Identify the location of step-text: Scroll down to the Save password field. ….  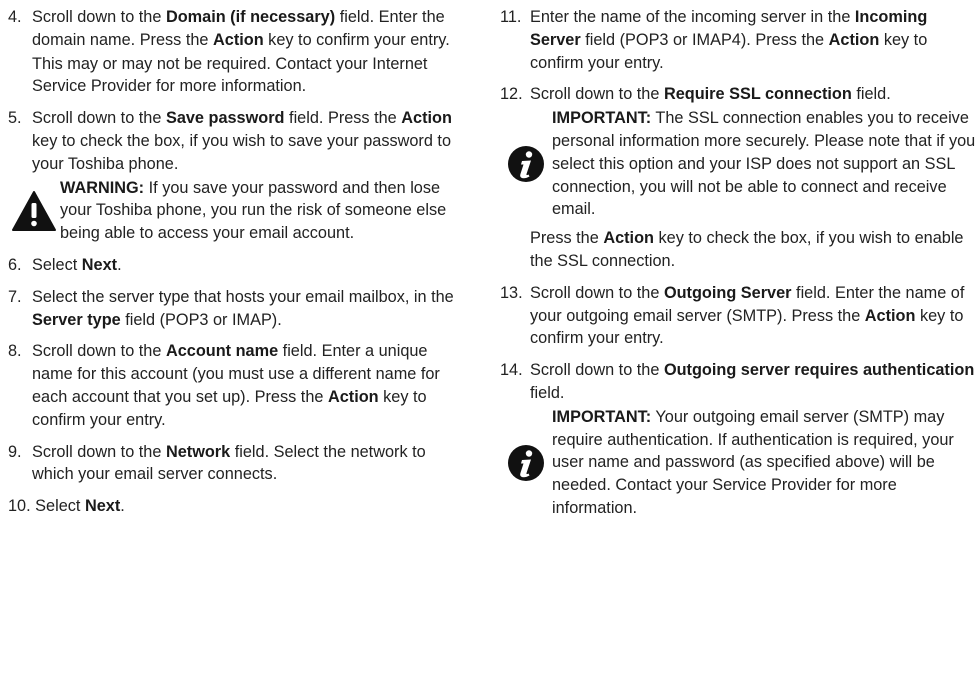
(242, 141).